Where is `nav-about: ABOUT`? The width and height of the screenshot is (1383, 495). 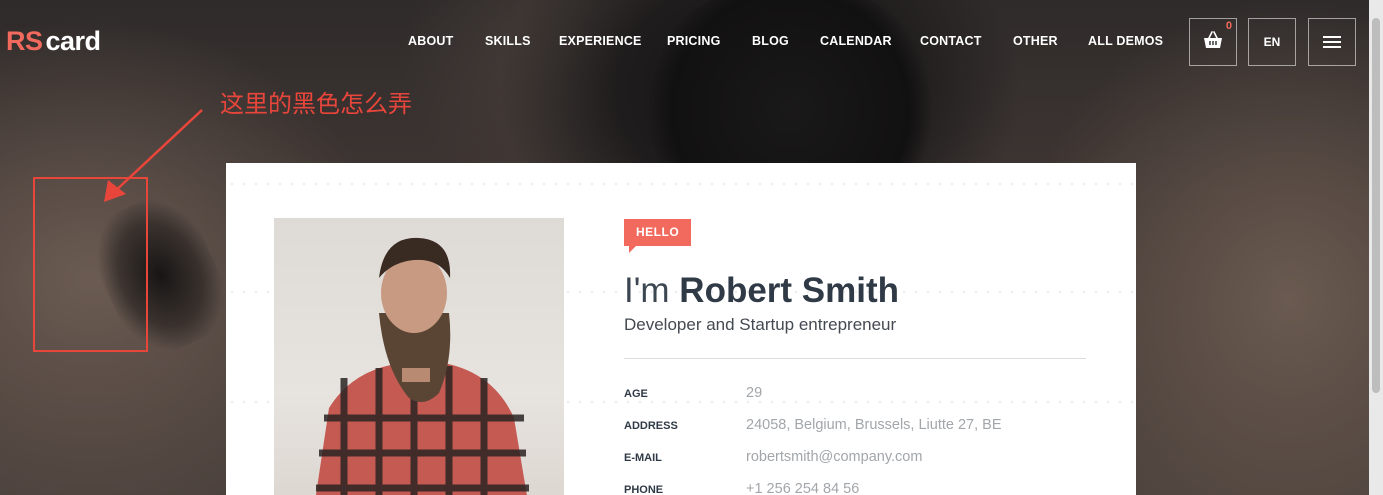 nav-about: ABOUT is located at coordinates (430, 41).